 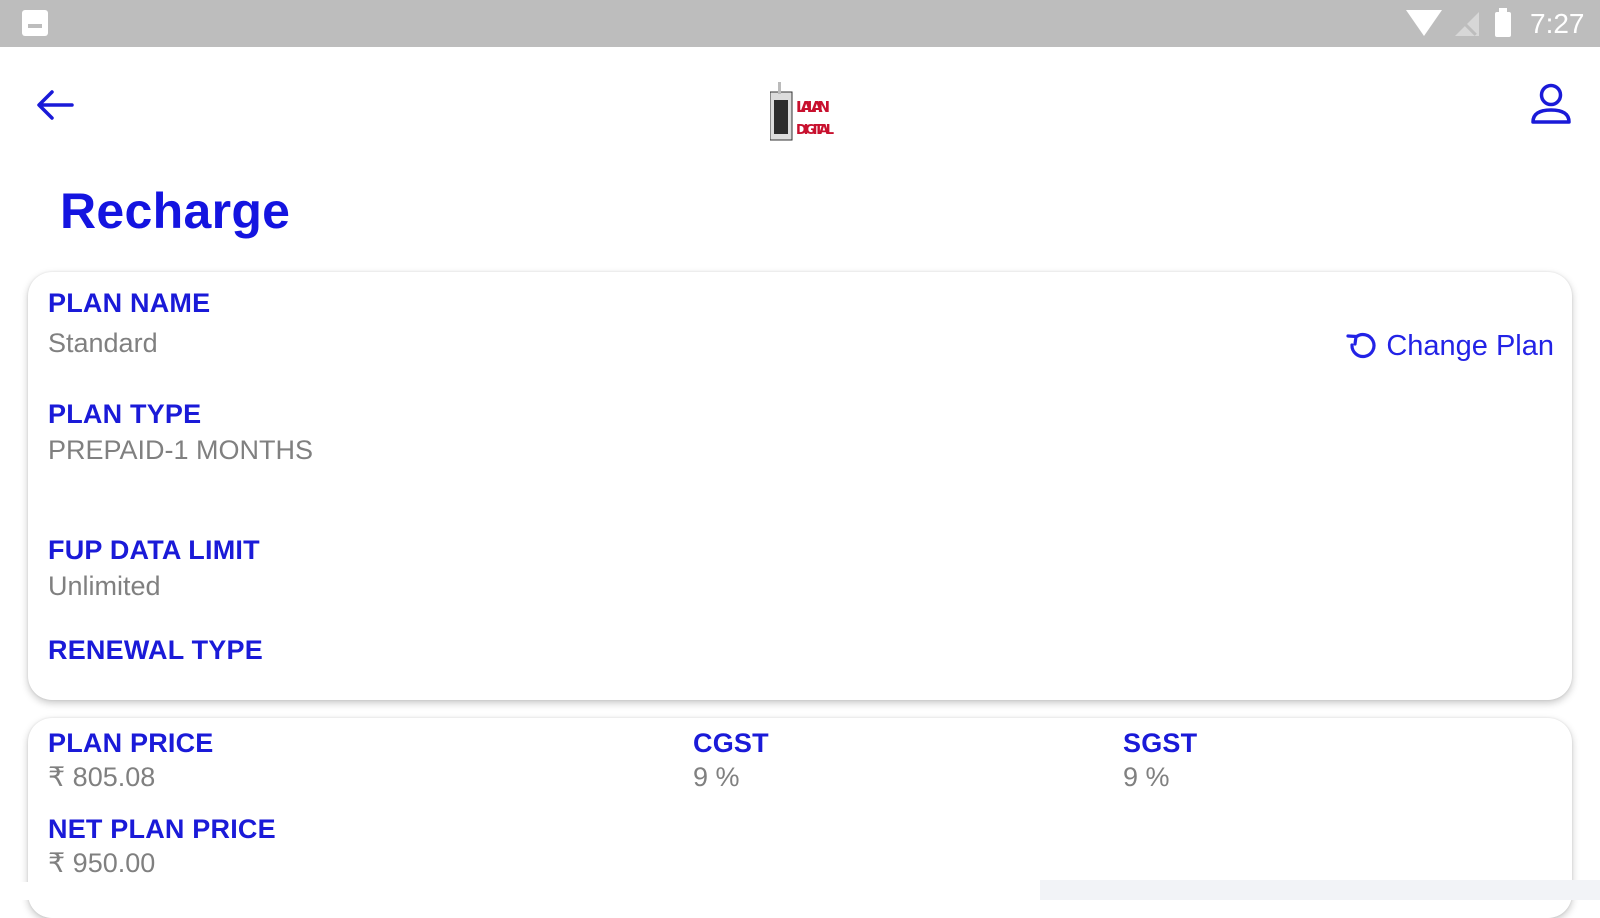 I want to click on logo-text-line1: LALAN, so click(x=813, y=107).